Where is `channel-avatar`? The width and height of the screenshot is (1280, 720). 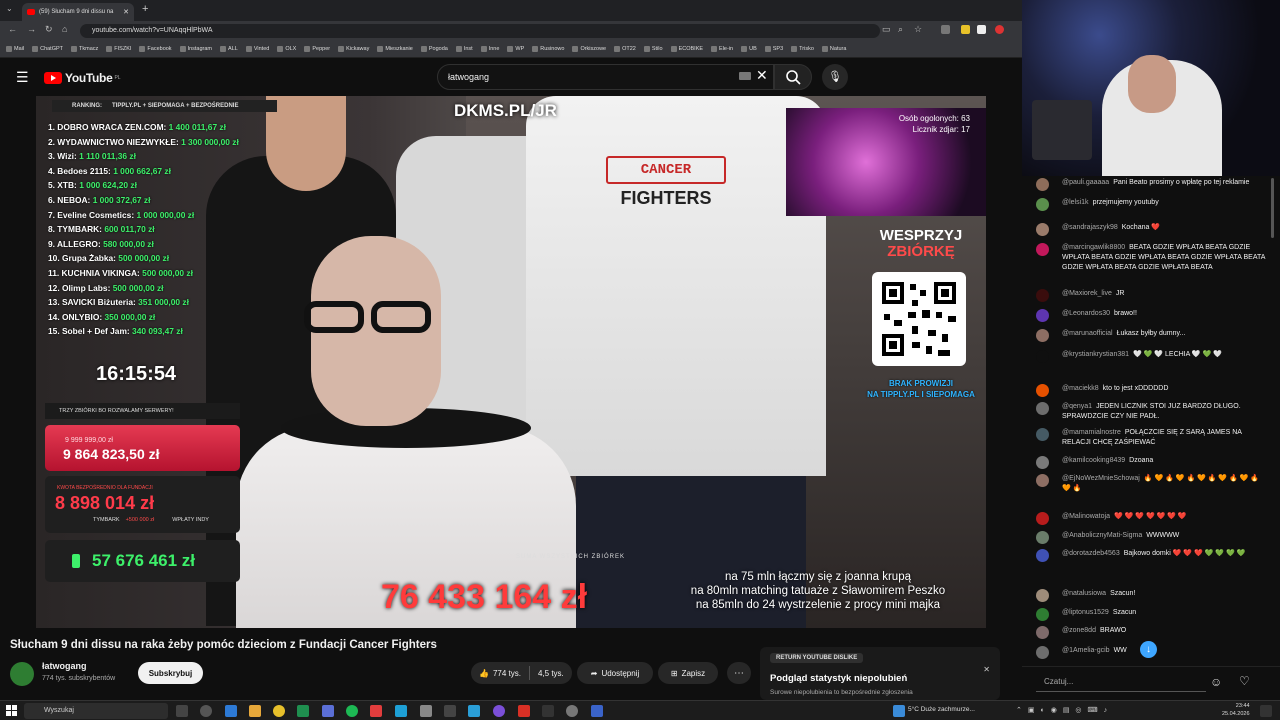
channel-avatar is located at coordinates (22, 674).